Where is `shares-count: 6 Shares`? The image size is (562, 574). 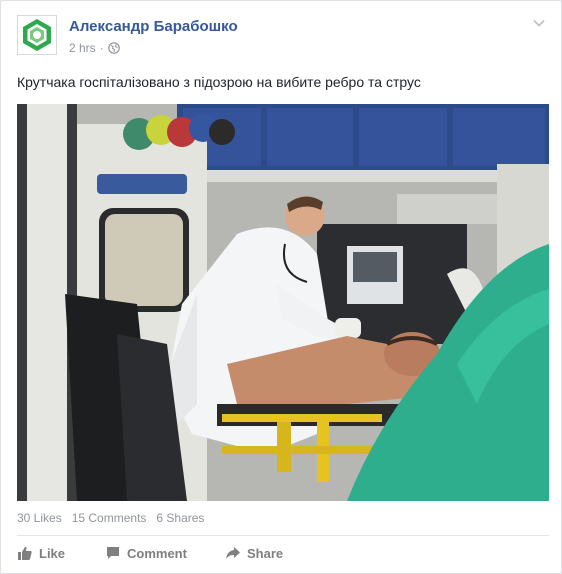 shares-count: 6 Shares is located at coordinates (180, 518).